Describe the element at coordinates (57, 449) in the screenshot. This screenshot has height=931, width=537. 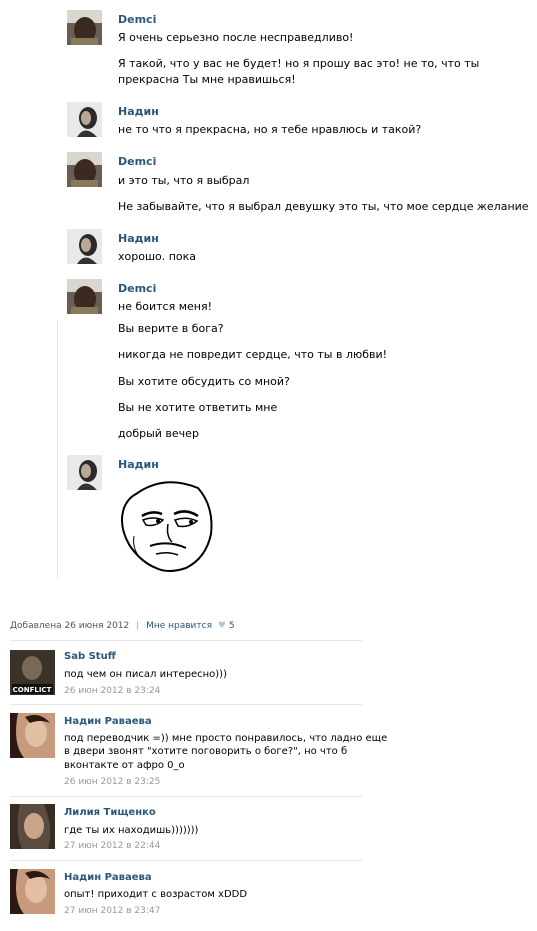
I see `thread-line` at that location.